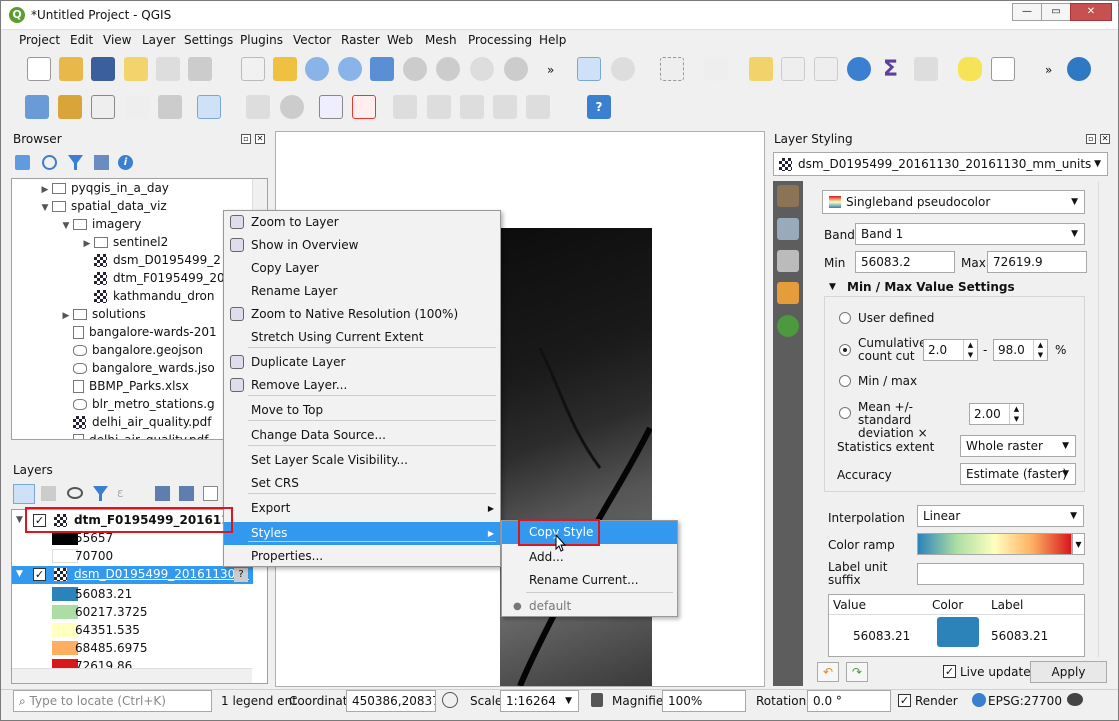 This screenshot has height=721, width=1119. Describe the element at coordinates (71, 69) in the screenshot. I see `open-project-icon` at that location.